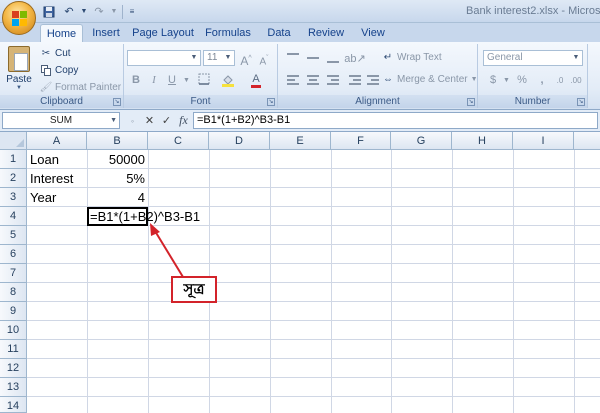 Image resolution: width=600 pixels, height=413 pixels. What do you see at coordinates (13, 349) in the screenshot?
I see `row-header-11: 11` at bounding box center [13, 349].